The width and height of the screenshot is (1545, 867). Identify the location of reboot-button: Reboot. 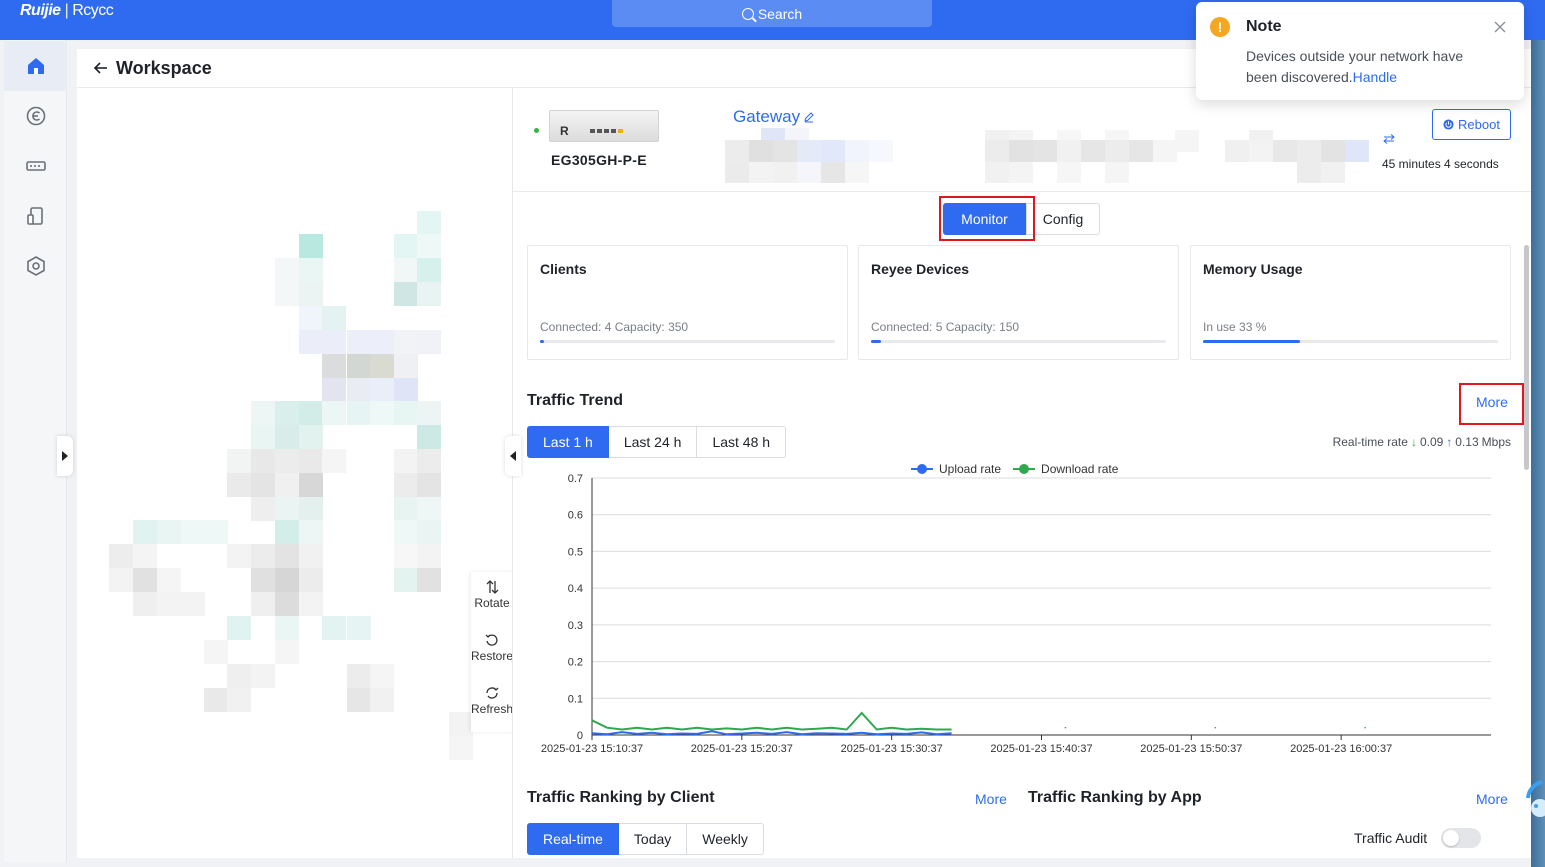
(1471, 124).